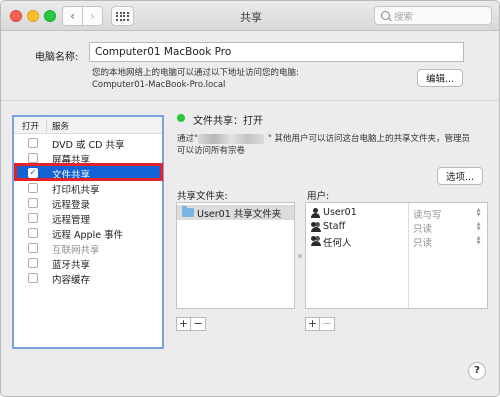 This screenshot has height=397, width=500. Describe the element at coordinates (46, 125) in the screenshot. I see `column-separator` at that location.